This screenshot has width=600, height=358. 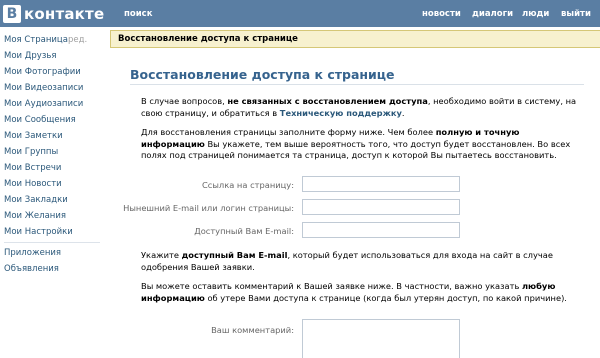 I want to click on logo-text: контакте, so click(x=64, y=13).